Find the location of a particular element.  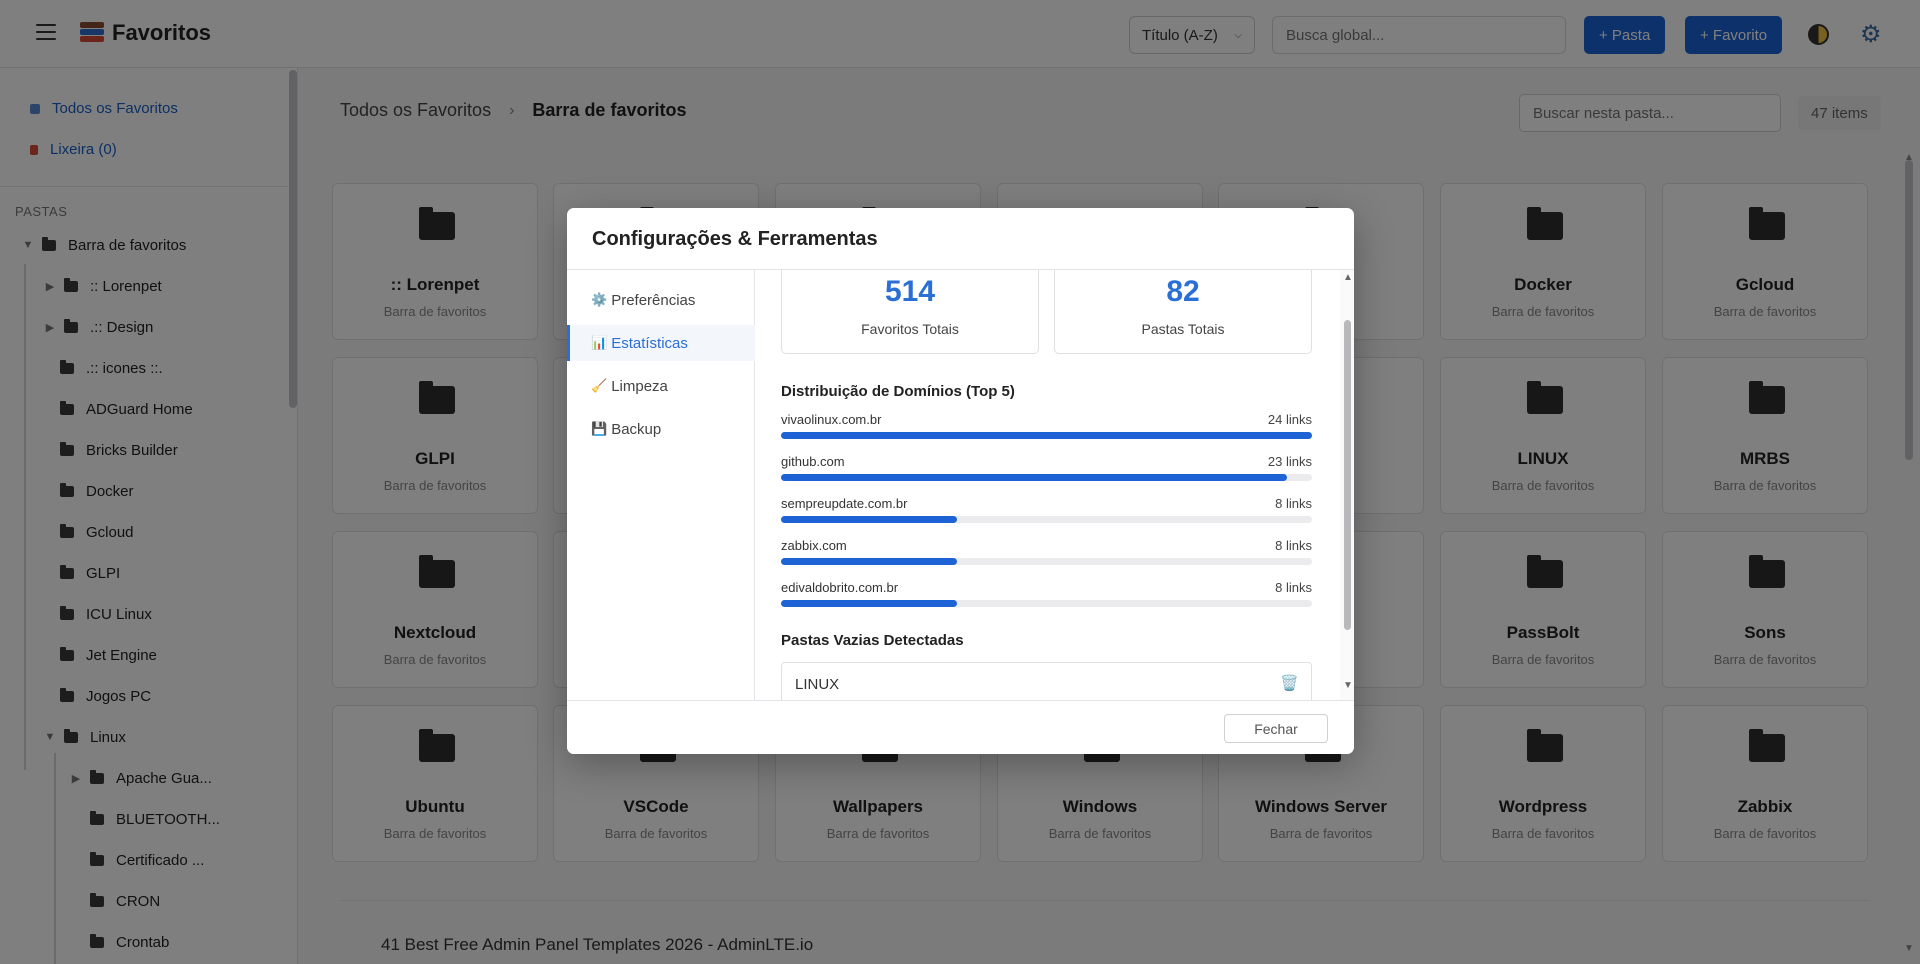

modal-nav-item: ⚙️ Preferências is located at coordinates (661, 300).